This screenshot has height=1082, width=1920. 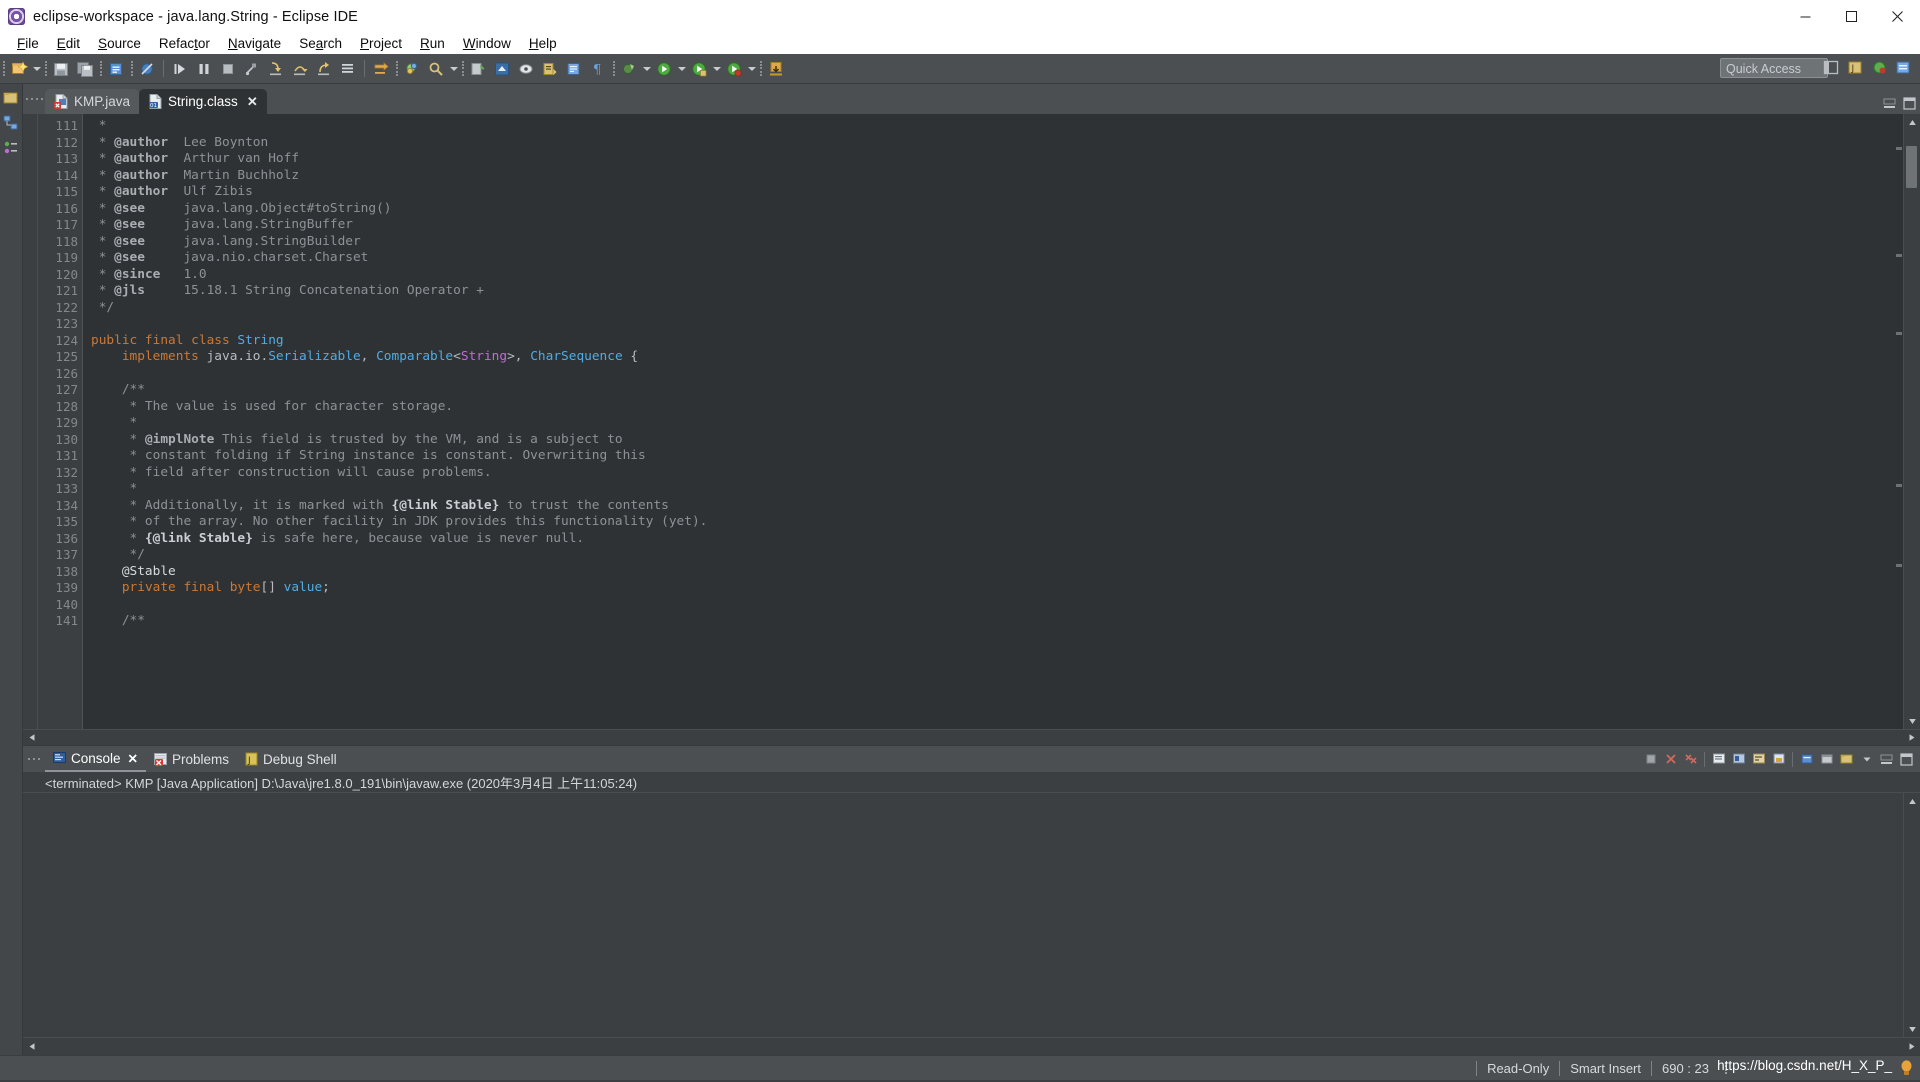 I want to click on console-tab-debug-shell: J Debug Shell, so click(x=291, y=759).